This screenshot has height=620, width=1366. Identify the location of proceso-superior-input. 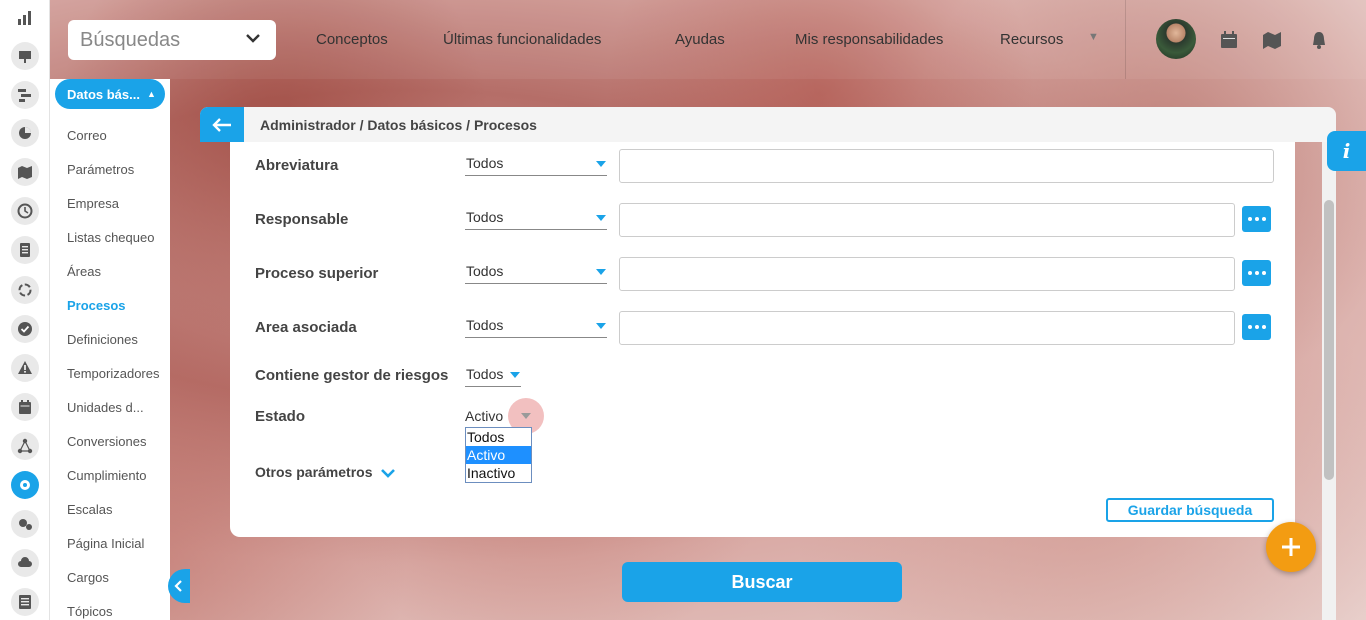
(927, 274).